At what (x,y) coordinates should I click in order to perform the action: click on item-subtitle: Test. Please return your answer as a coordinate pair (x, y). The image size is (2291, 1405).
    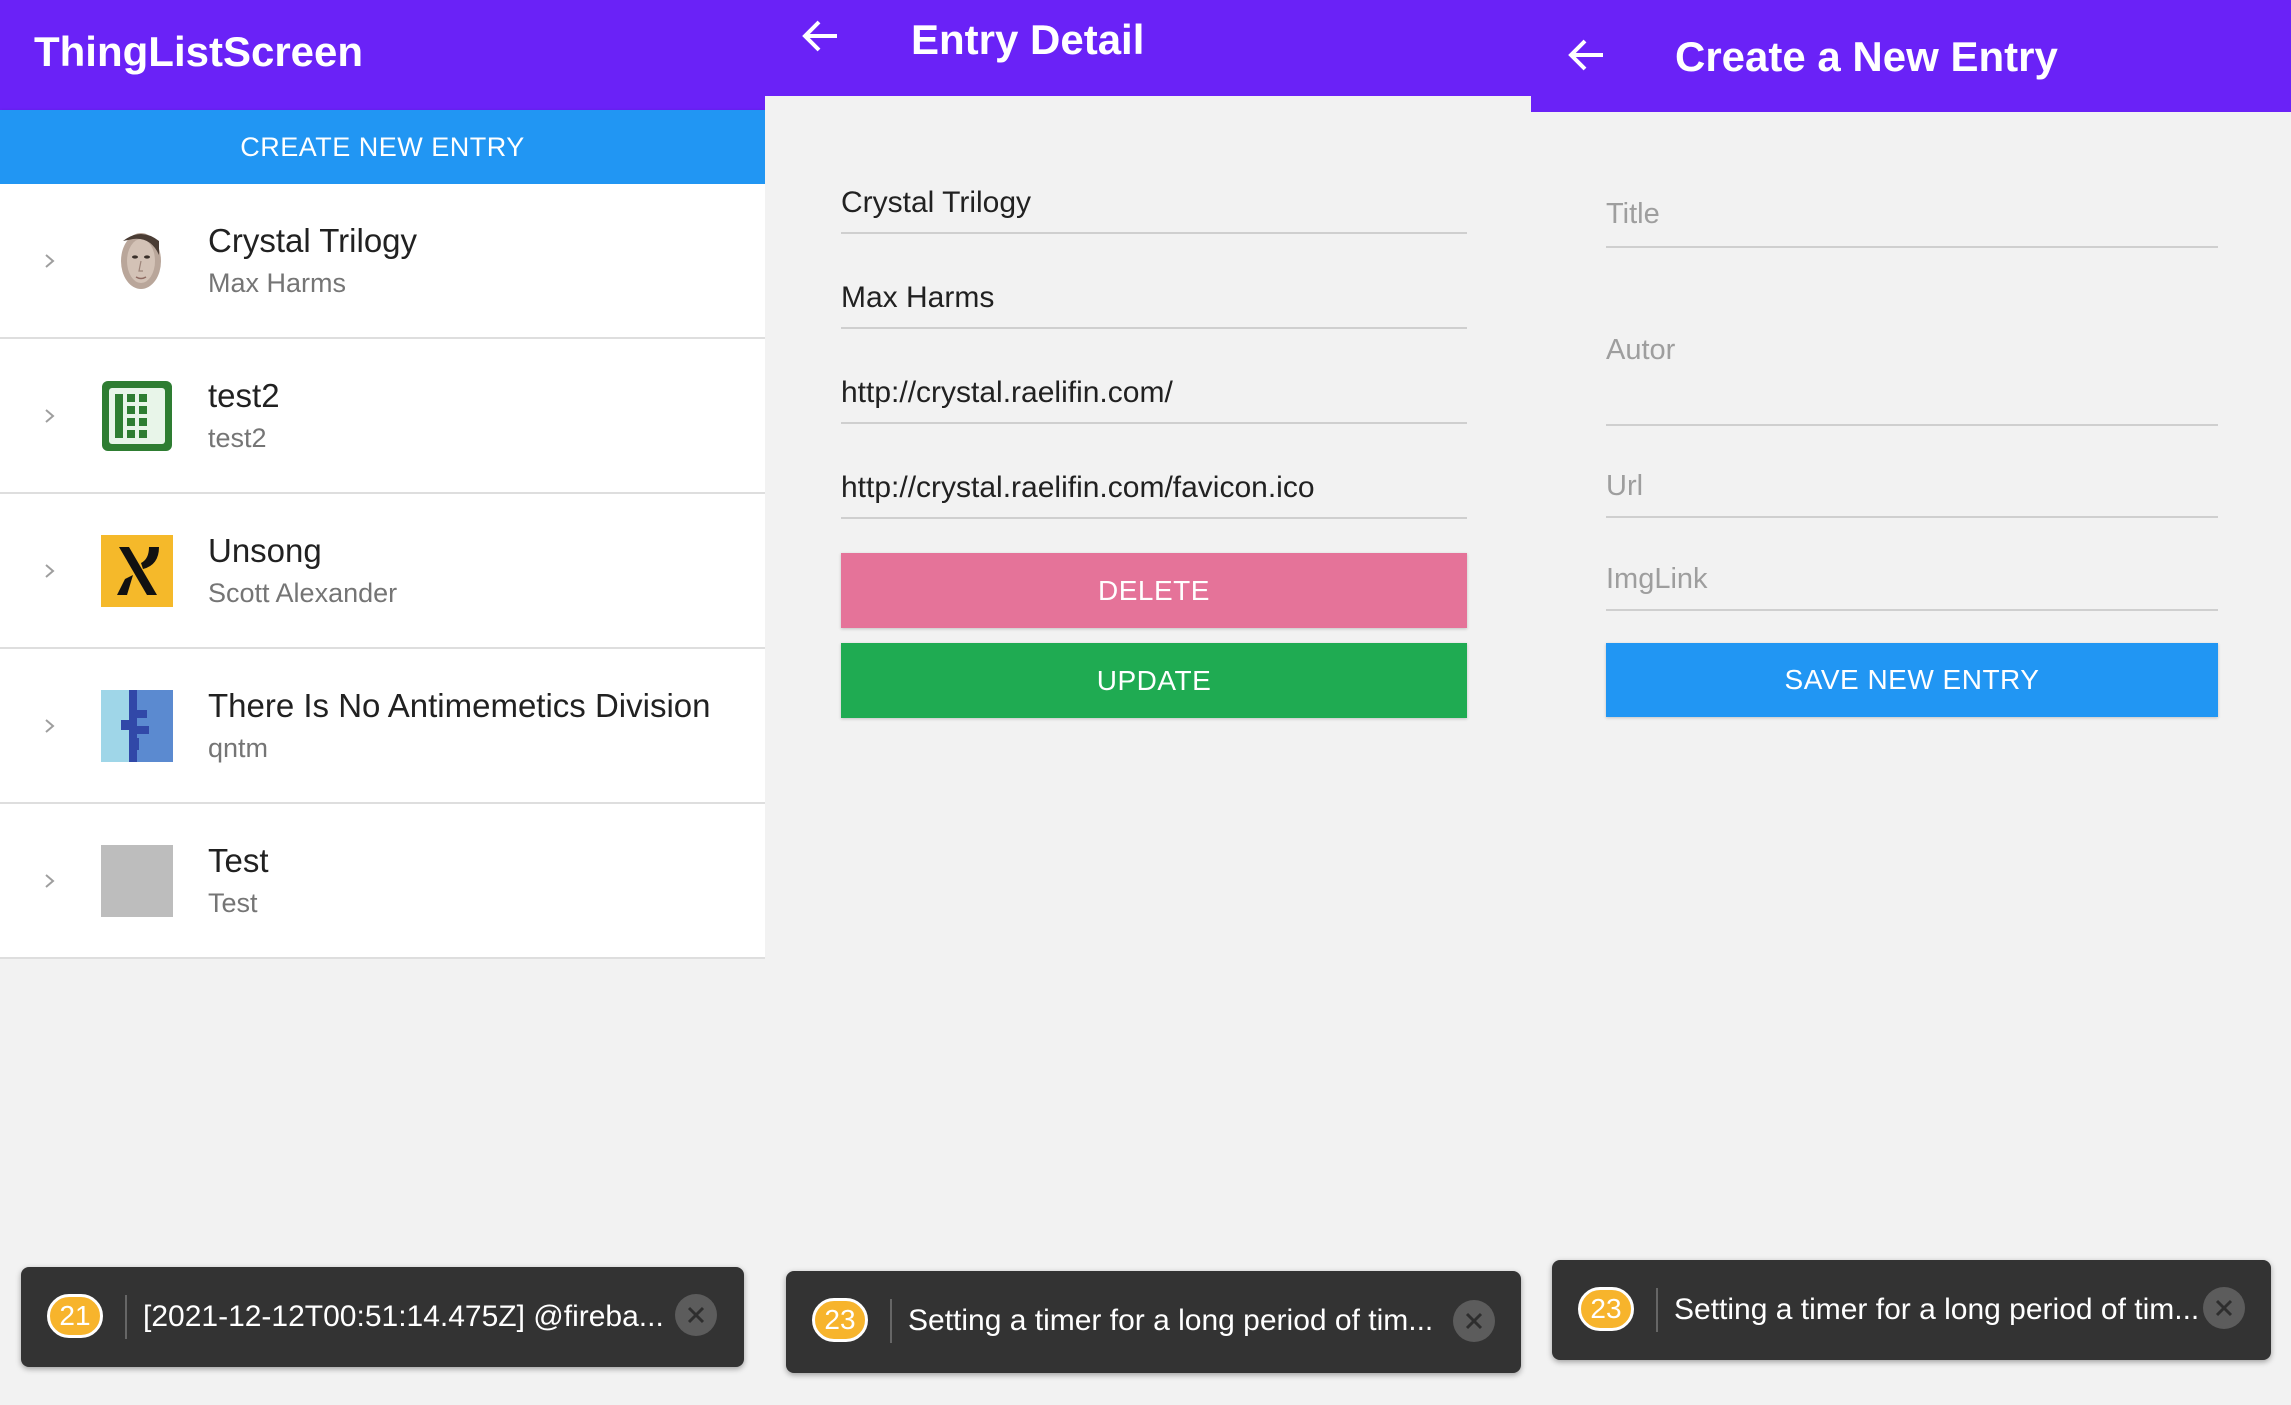
    Looking at the image, I should click on (233, 903).